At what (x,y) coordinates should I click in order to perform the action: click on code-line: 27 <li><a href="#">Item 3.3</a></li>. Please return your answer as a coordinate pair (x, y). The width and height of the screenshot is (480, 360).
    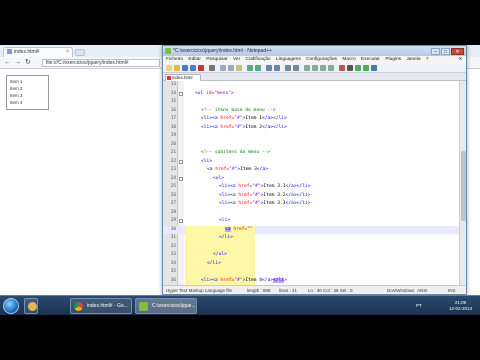
    Looking at the image, I should click on (311, 204).